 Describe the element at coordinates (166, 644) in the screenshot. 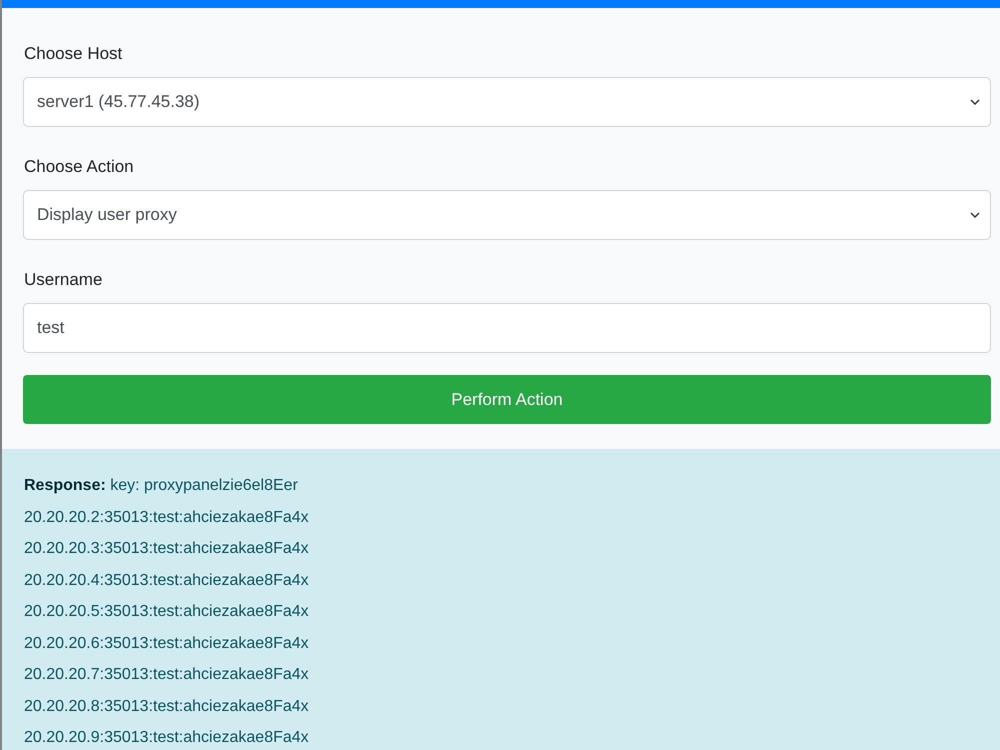

I see `proxy-line: 20.20.20.6:35013:test:ahciezakae8Fa4x` at that location.